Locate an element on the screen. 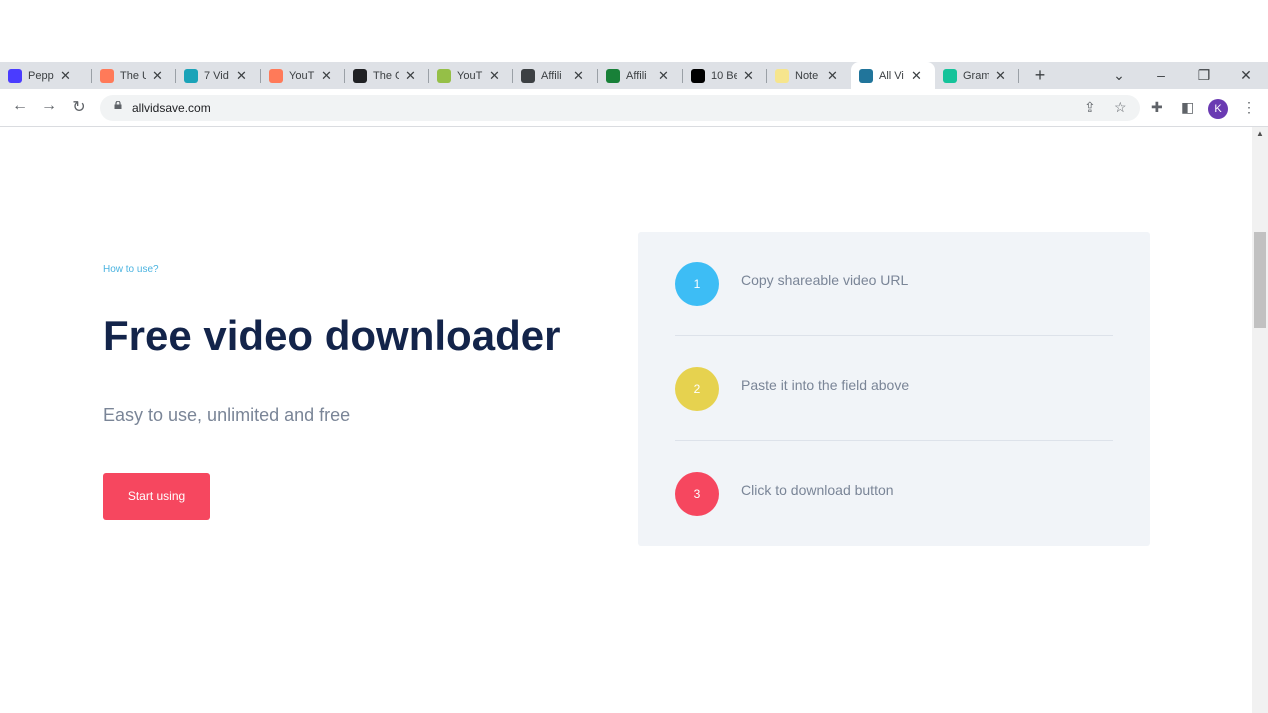  tab-label: Note is located at coordinates (807, 75).